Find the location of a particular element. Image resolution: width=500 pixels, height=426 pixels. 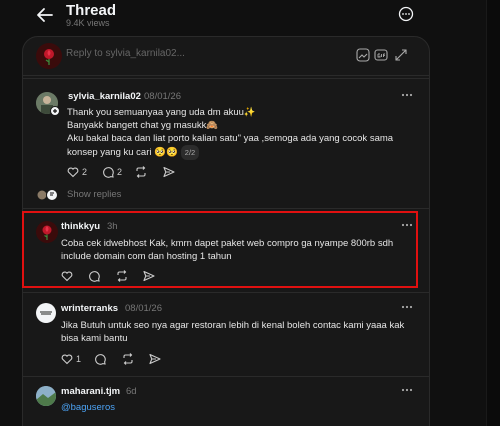

follow-plus-icon is located at coordinates (55, 111).